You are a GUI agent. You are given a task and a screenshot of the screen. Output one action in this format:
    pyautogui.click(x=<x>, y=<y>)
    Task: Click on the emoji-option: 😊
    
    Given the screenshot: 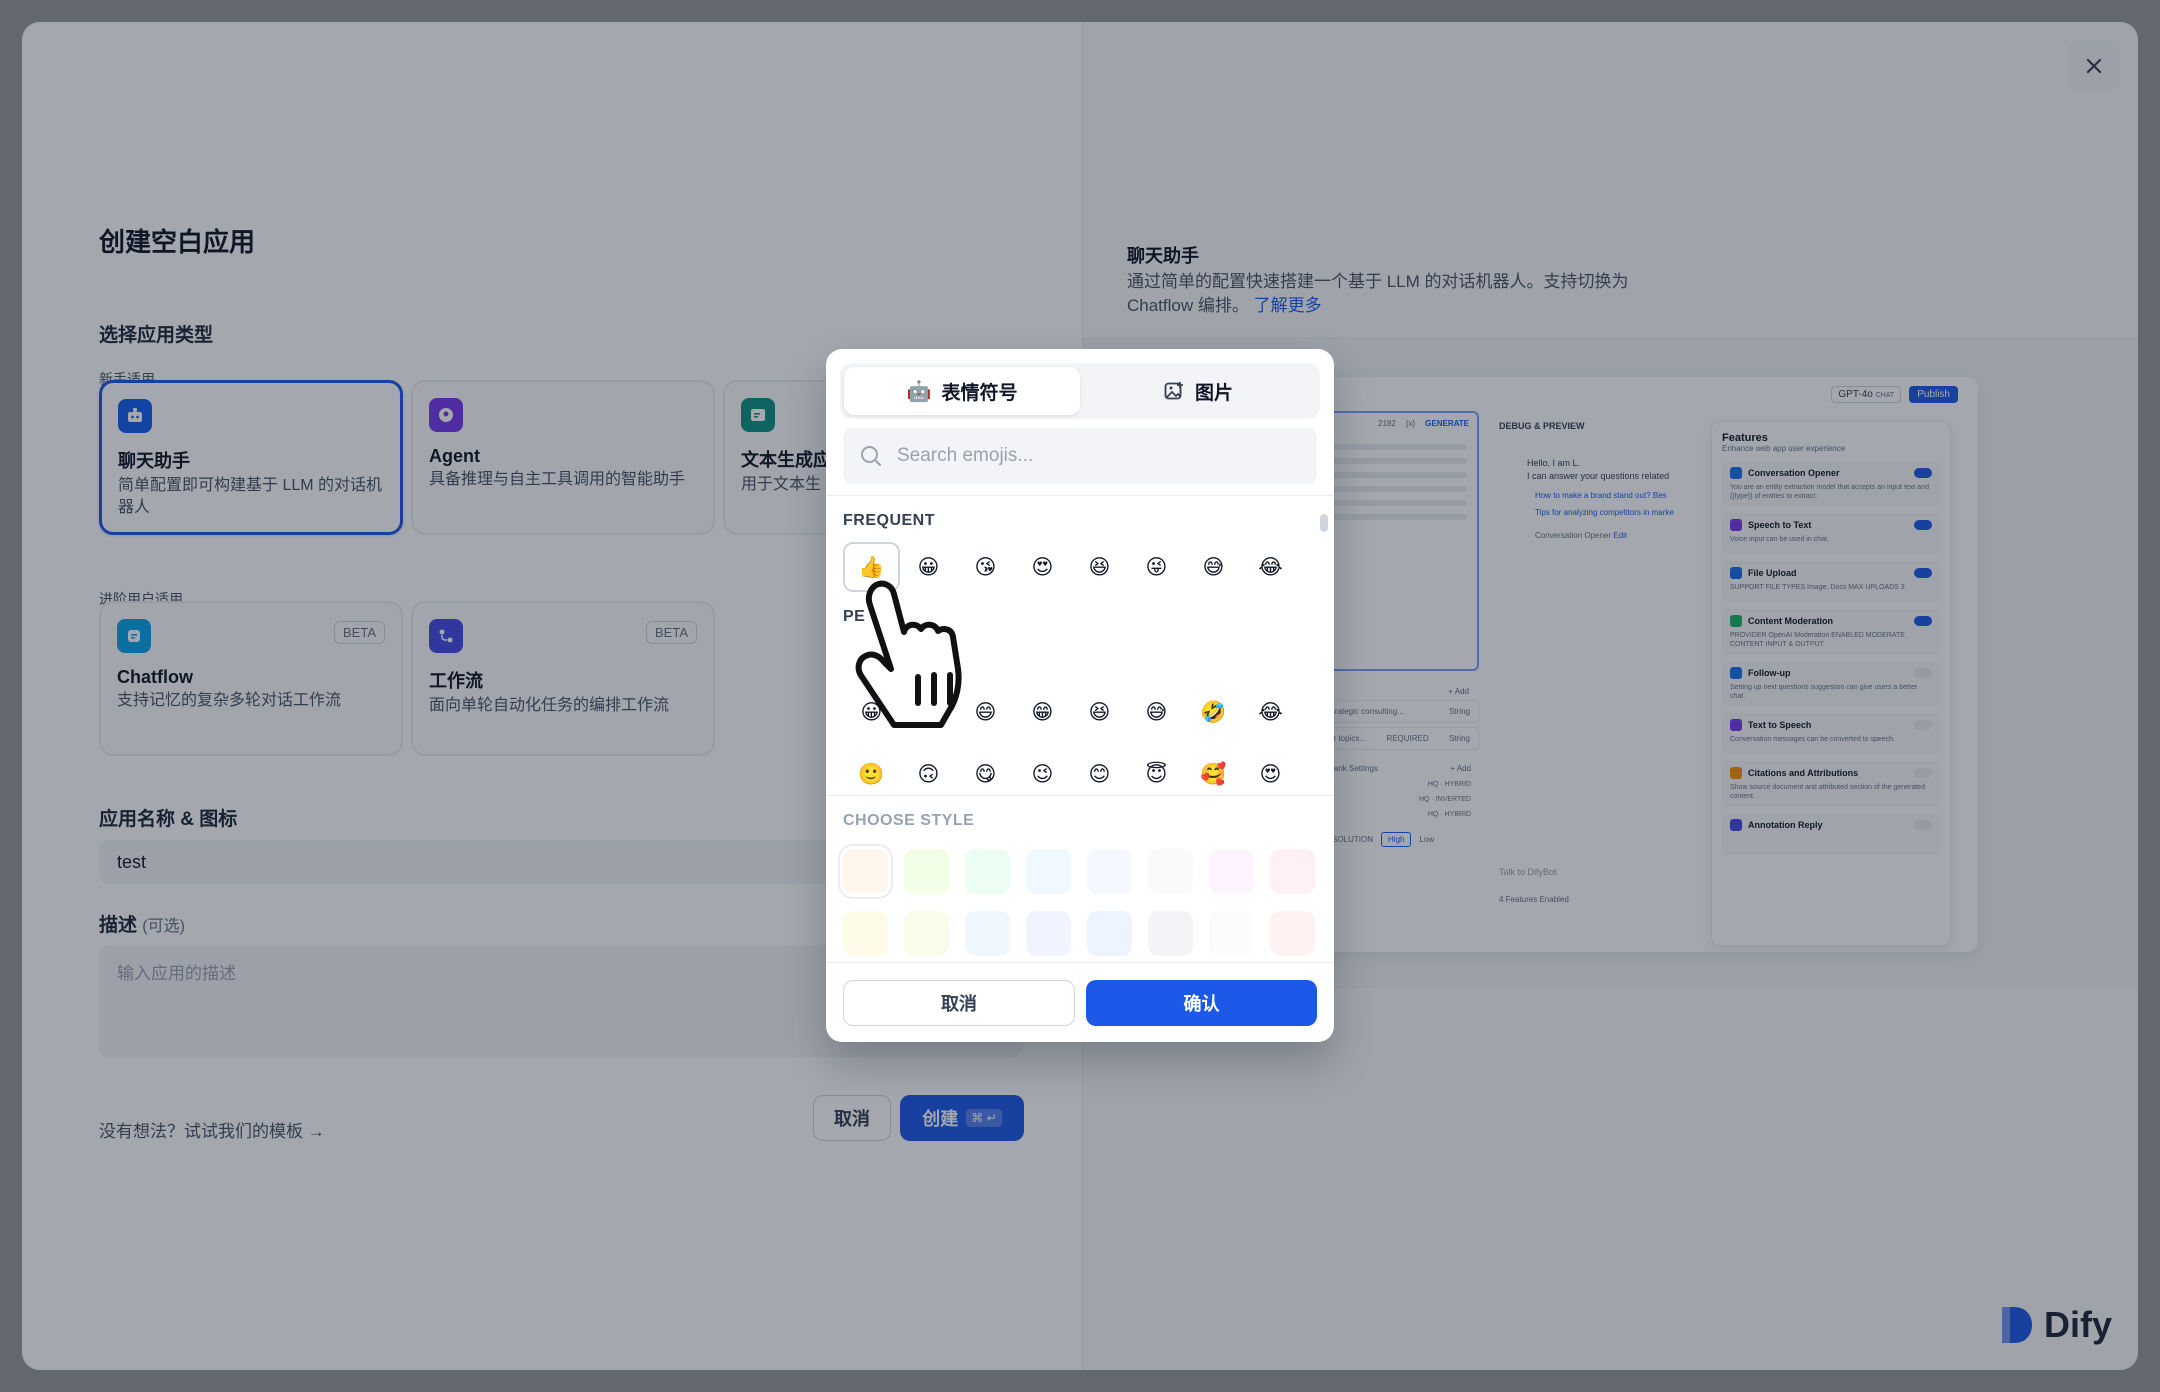 What is the action you would take?
    pyautogui.click(x=1099, y=767)
    